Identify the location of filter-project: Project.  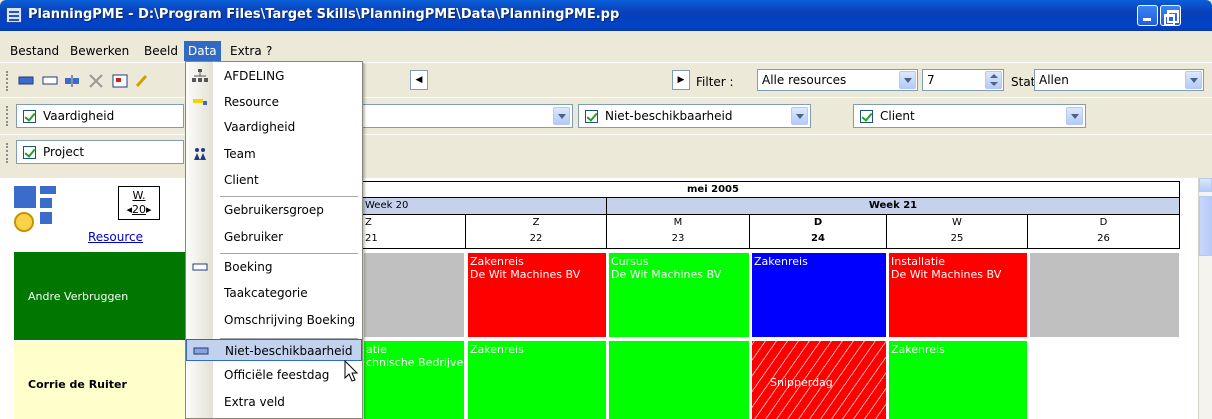
(100, 152).